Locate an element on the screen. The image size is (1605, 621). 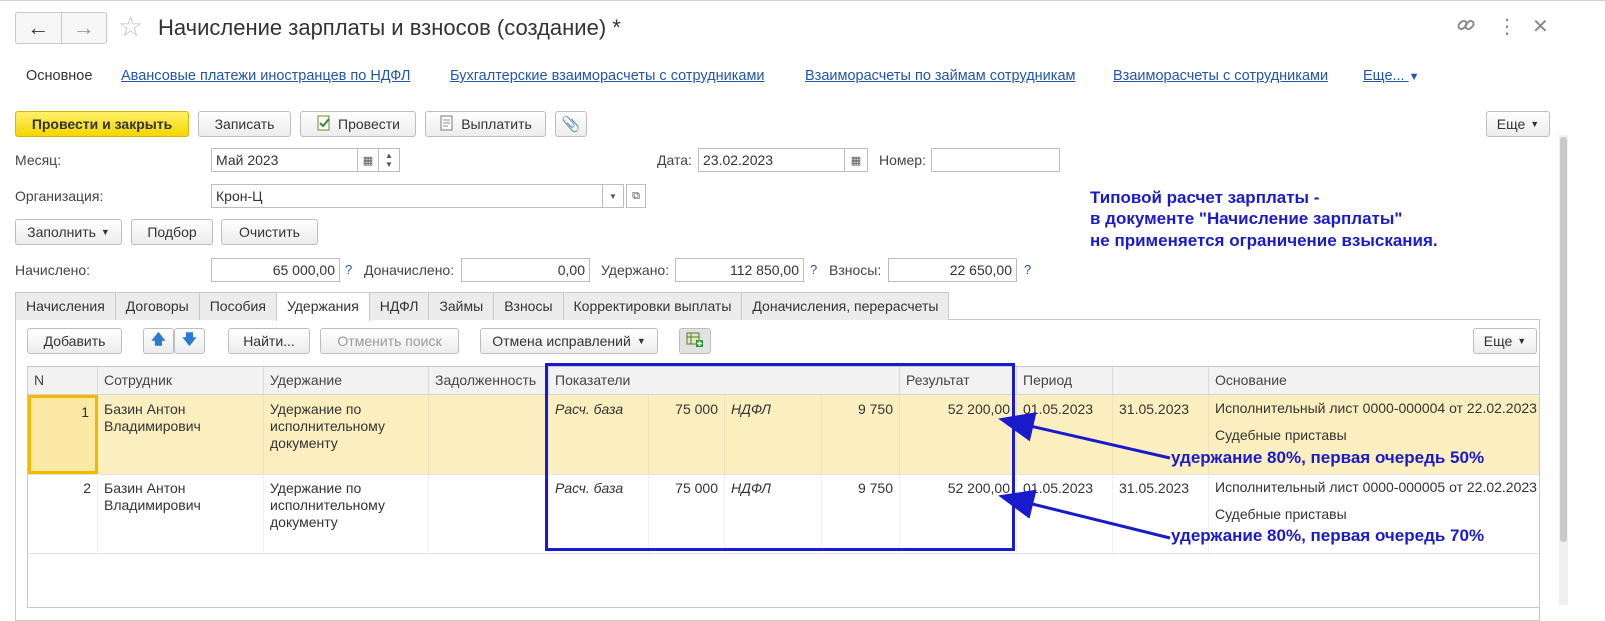
annotation-row1: удержание 80%, первая очередь 50% is located at coordinates (1328, 457).